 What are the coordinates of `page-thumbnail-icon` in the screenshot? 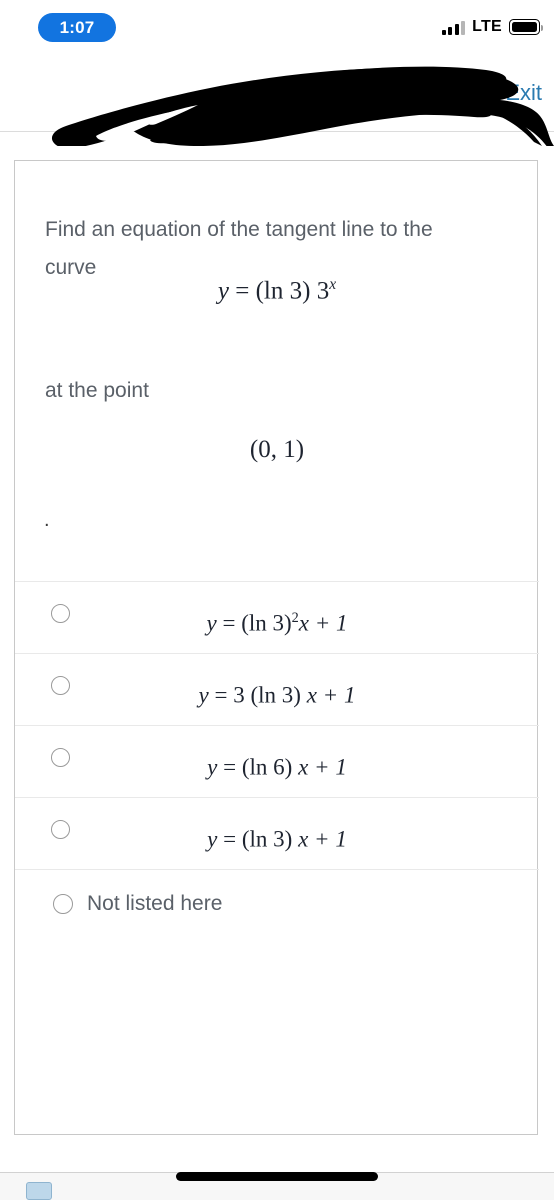 It's located at (39, 1191).